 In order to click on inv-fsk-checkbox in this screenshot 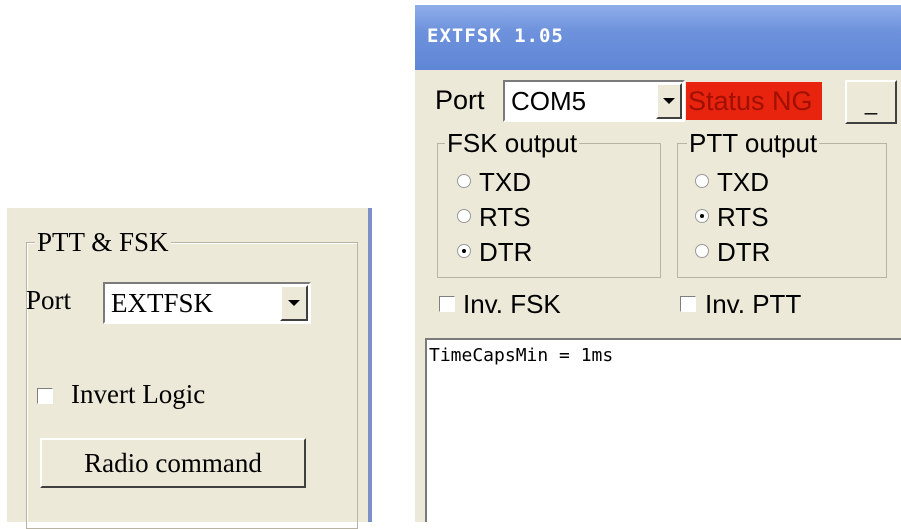, I will do `click(447, 304)`.